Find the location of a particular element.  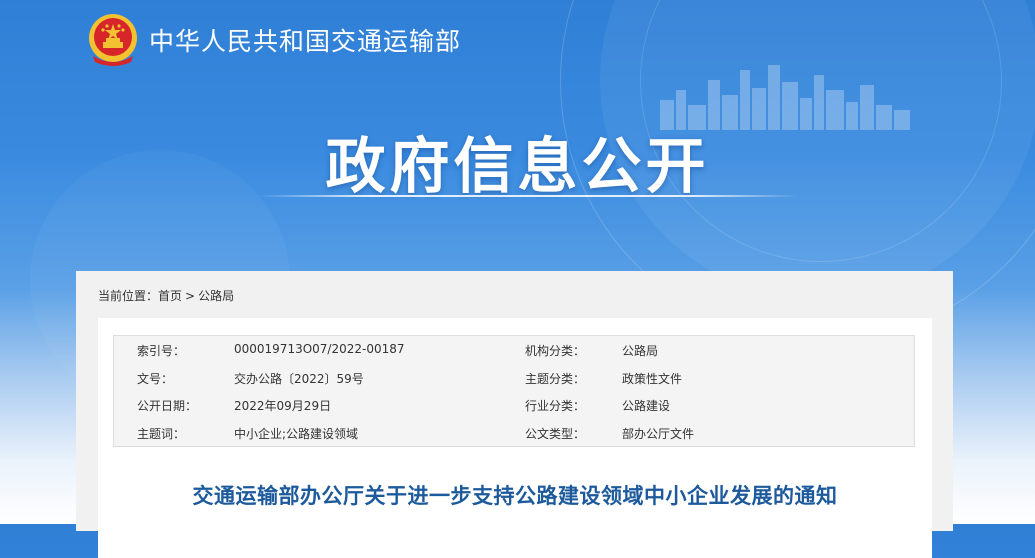

breadcrumb-home-link: 首页 is located at coordinates (170, 295).